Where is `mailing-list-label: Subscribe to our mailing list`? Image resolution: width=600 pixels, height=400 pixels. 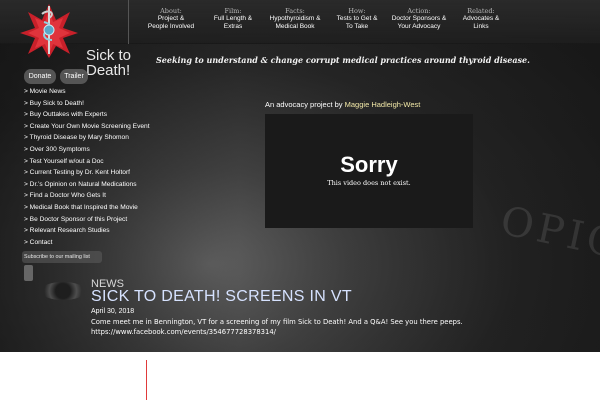
mailing-list-label: Subscribe to our mailing list is located at coordinates (62, 257).